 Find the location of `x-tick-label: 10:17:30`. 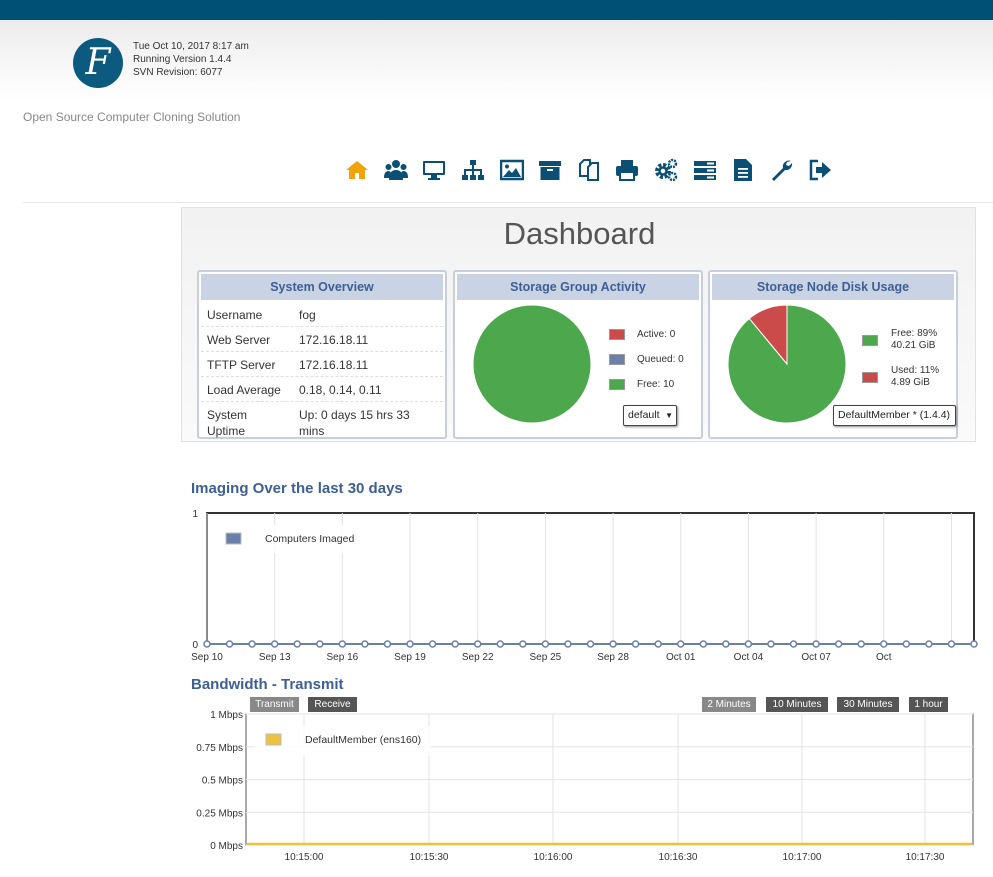

x-tick-label: 10:17:30 is located at coordinates (925, 857).